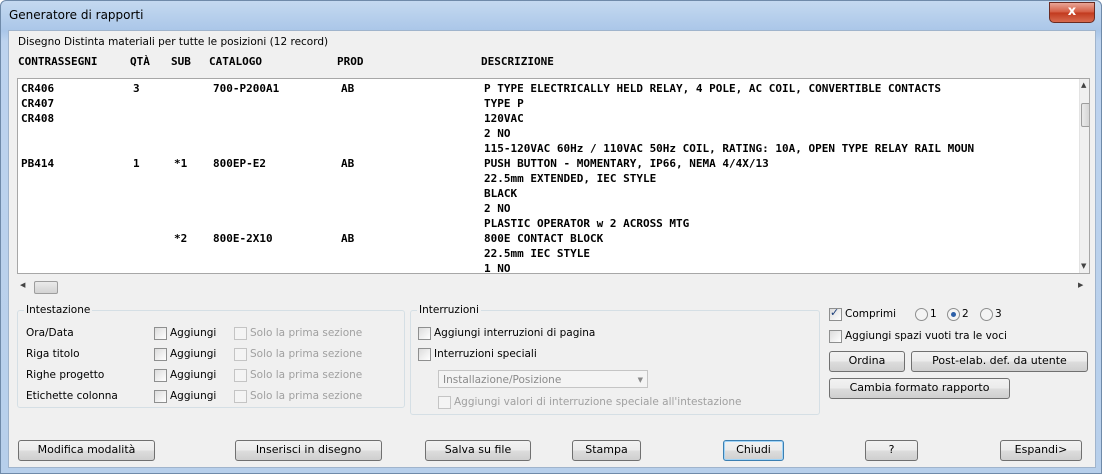 The image size is (1102, 474). Describe the element at coordinates (444, 402) in the screenshot. I see `special-values-checkbox` at that location.